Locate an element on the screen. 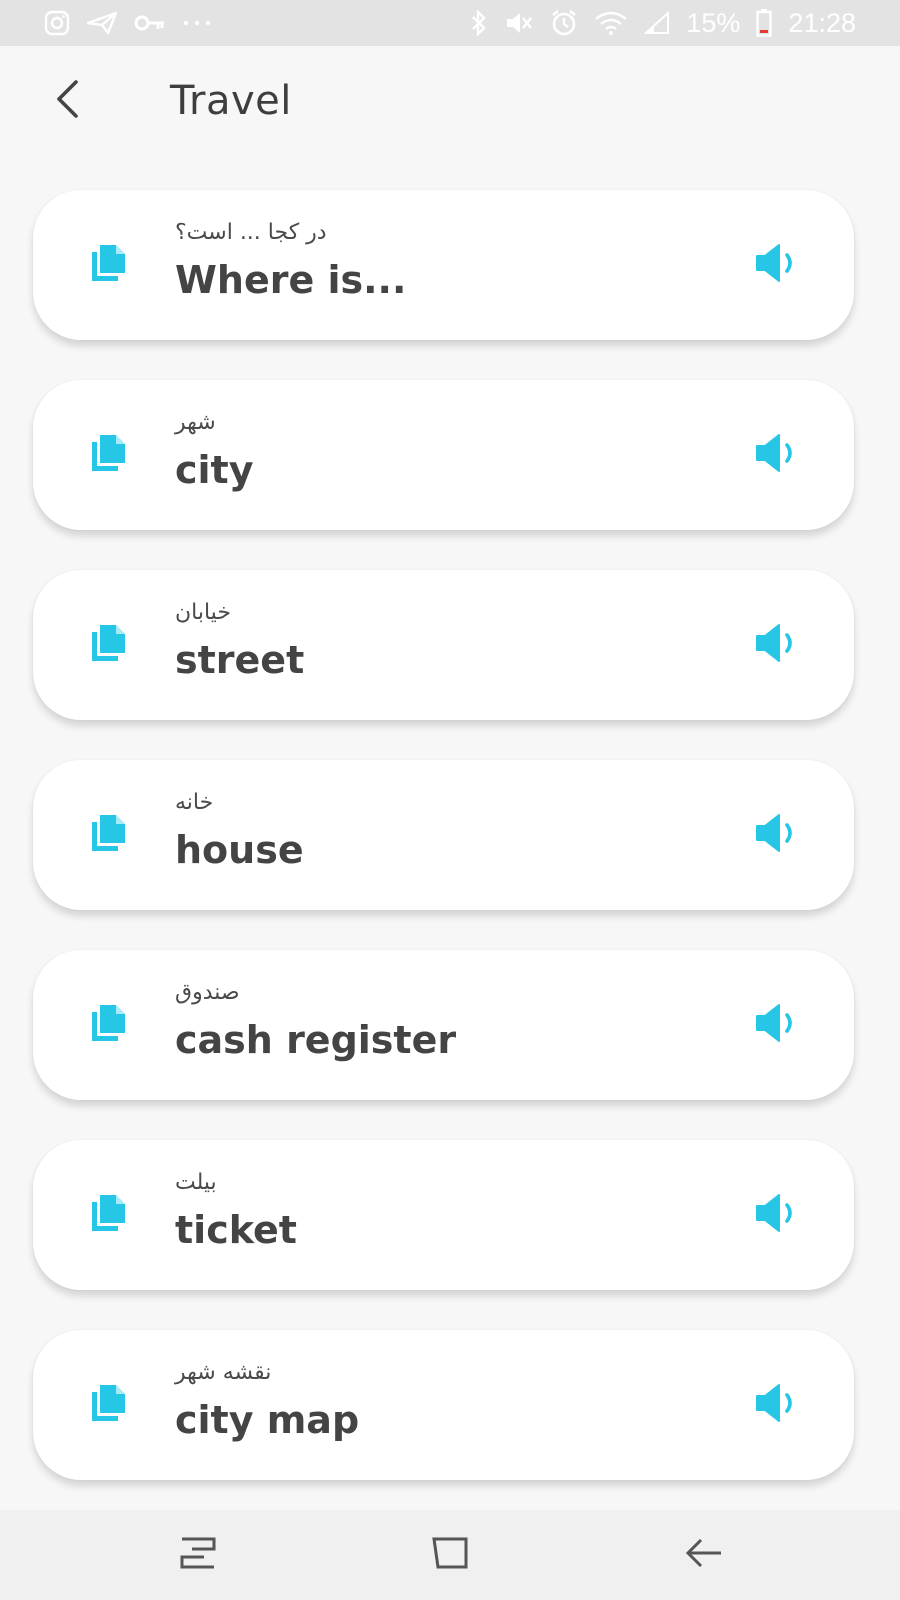 The height and width of the screenshot is (1600, 900). alarm-icon is located at coordinates (564, 23).